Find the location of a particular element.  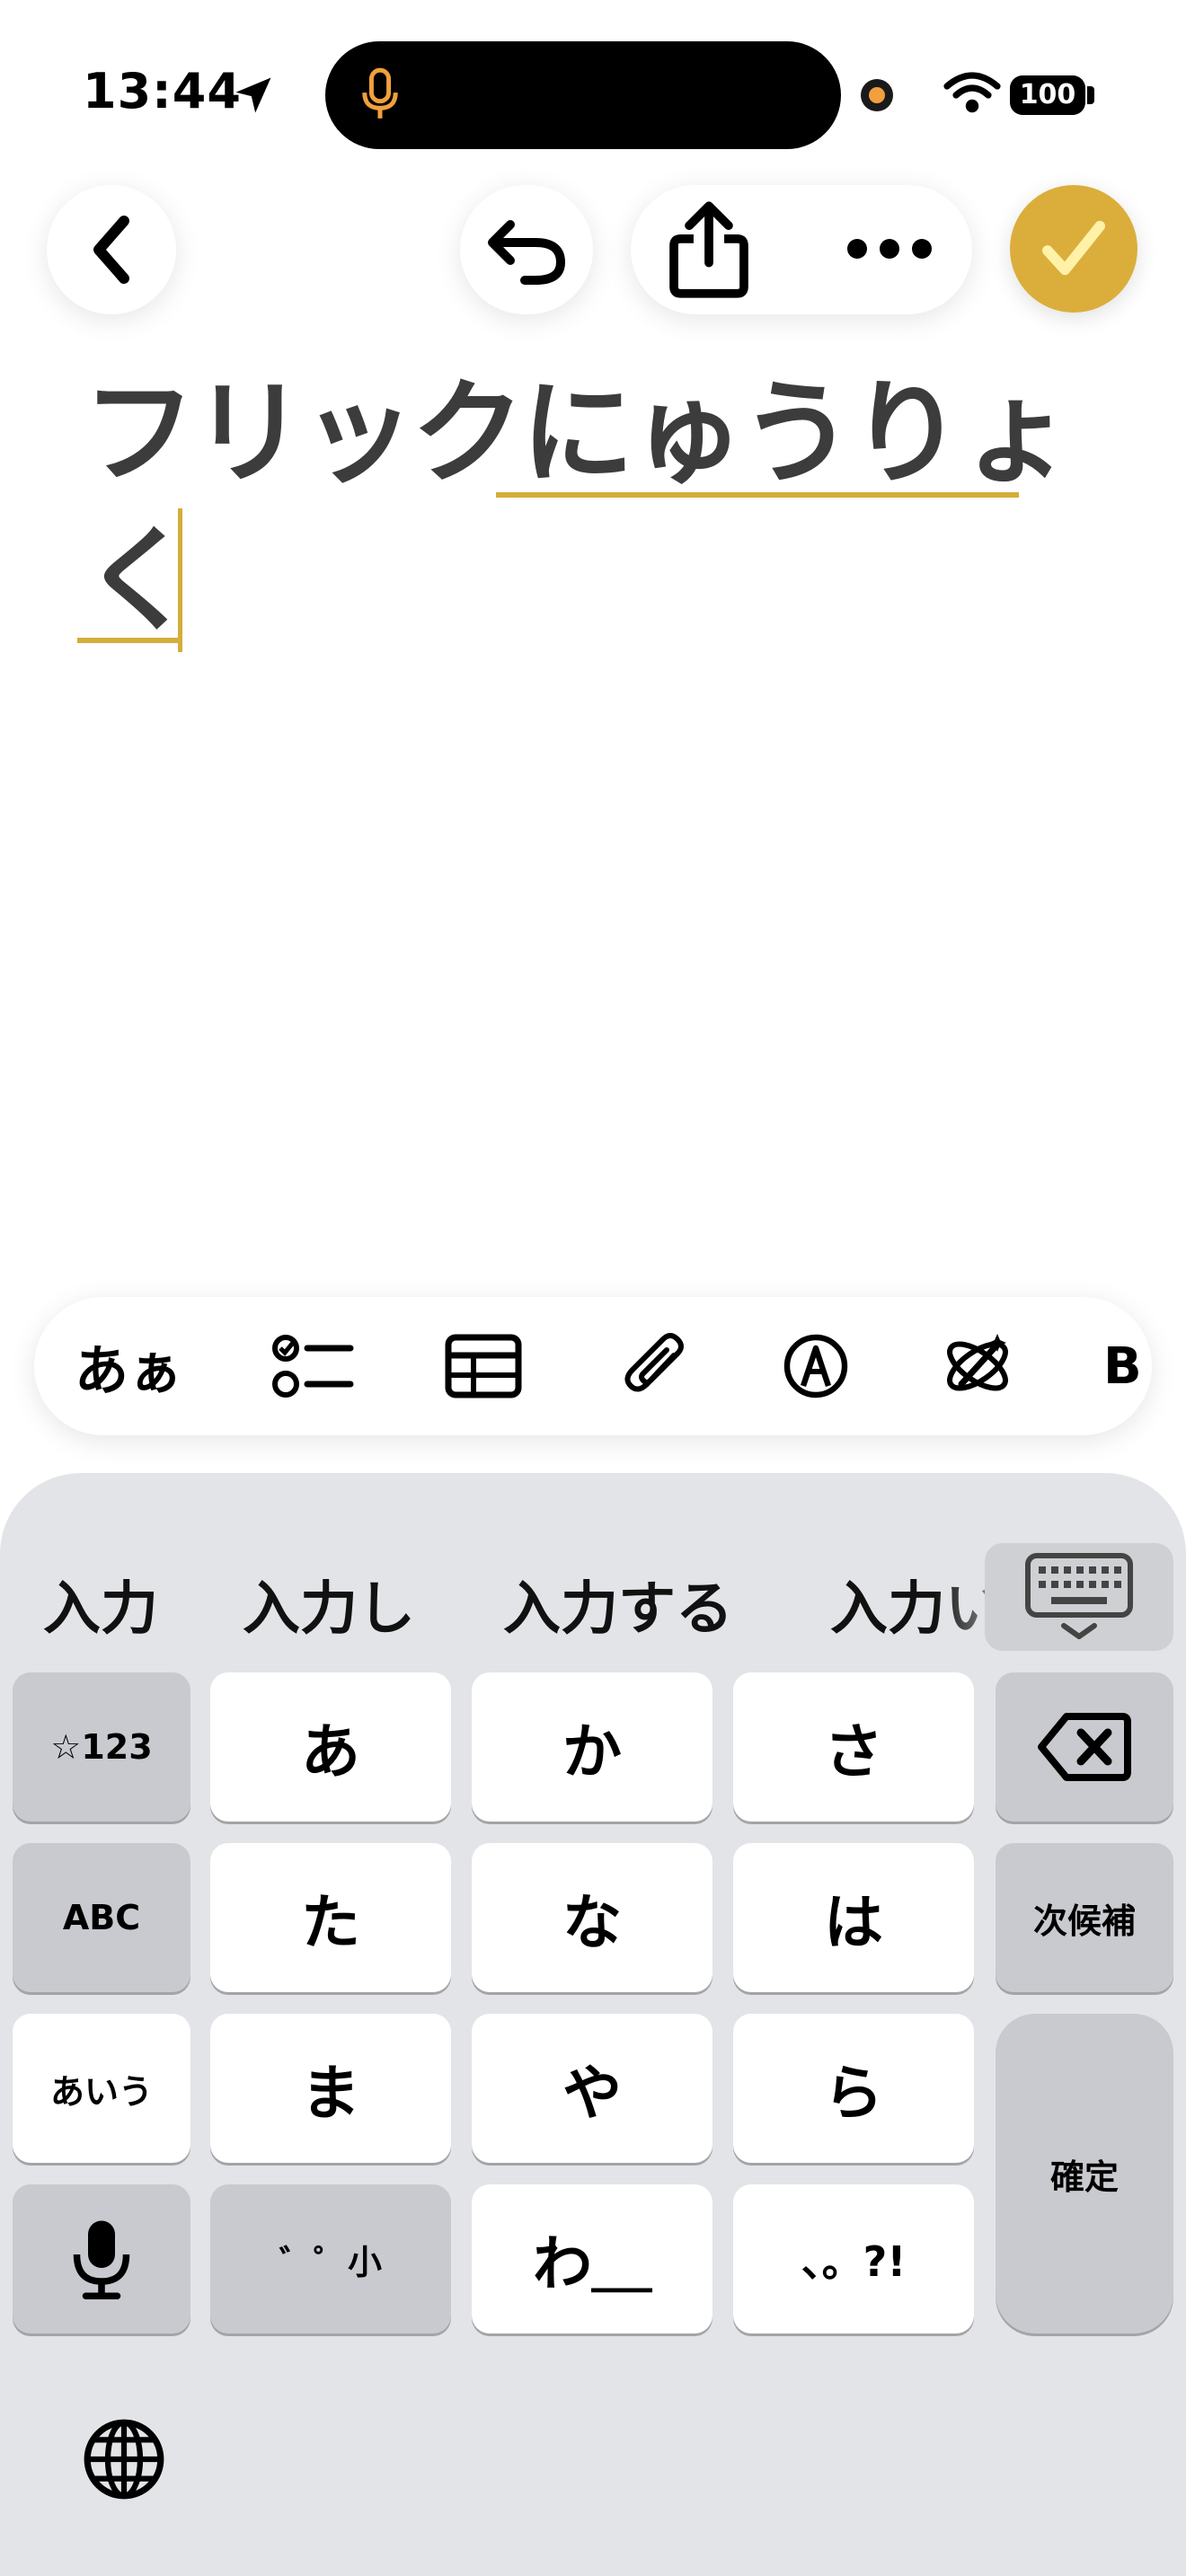

checkmark-icon is located at coordinates (1073, 248).